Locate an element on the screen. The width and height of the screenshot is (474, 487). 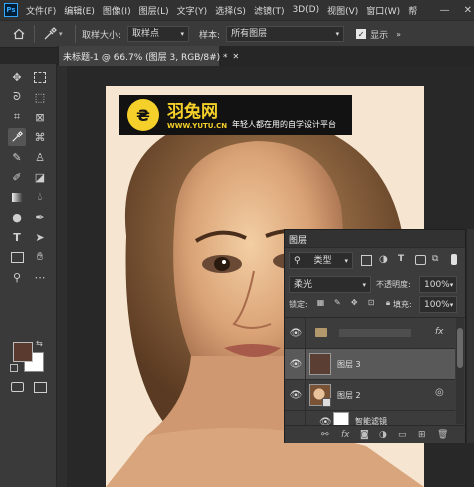
document-tab: 未标题-1 @ 66.7% (图层 3, RGB/8#) * ✕ is located at coordinates (149, 56).